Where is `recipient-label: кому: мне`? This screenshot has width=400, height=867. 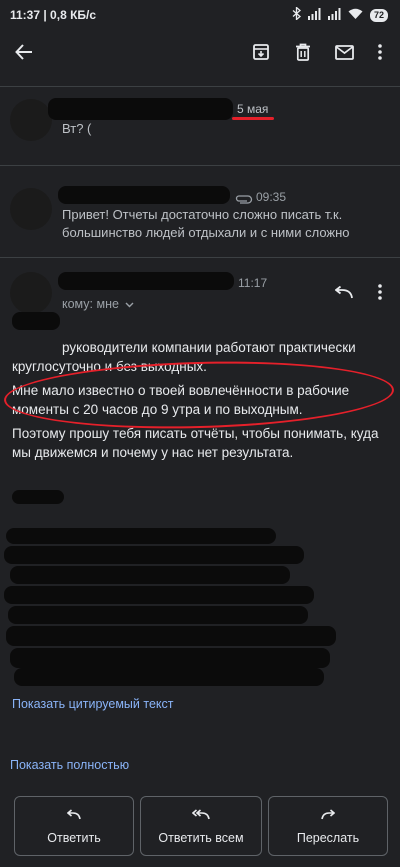 recipient-label: кому: мне is located at coordinates (90, 304).